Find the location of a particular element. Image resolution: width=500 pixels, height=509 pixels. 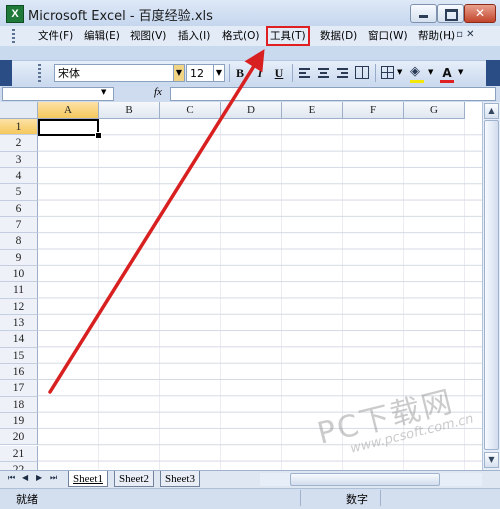

select-all-corner is located at coordinates (19, 110).